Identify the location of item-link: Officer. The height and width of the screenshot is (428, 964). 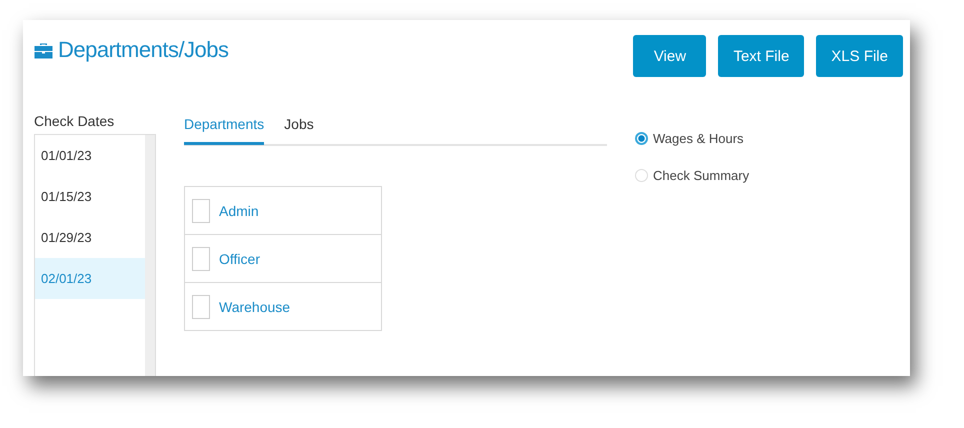
(239, 258).